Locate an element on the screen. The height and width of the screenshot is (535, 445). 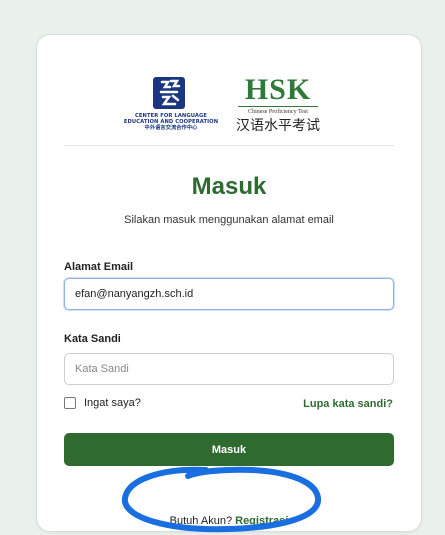
forgot-password-link: Lupa kata sandi? is located at coordinates (348, 404).